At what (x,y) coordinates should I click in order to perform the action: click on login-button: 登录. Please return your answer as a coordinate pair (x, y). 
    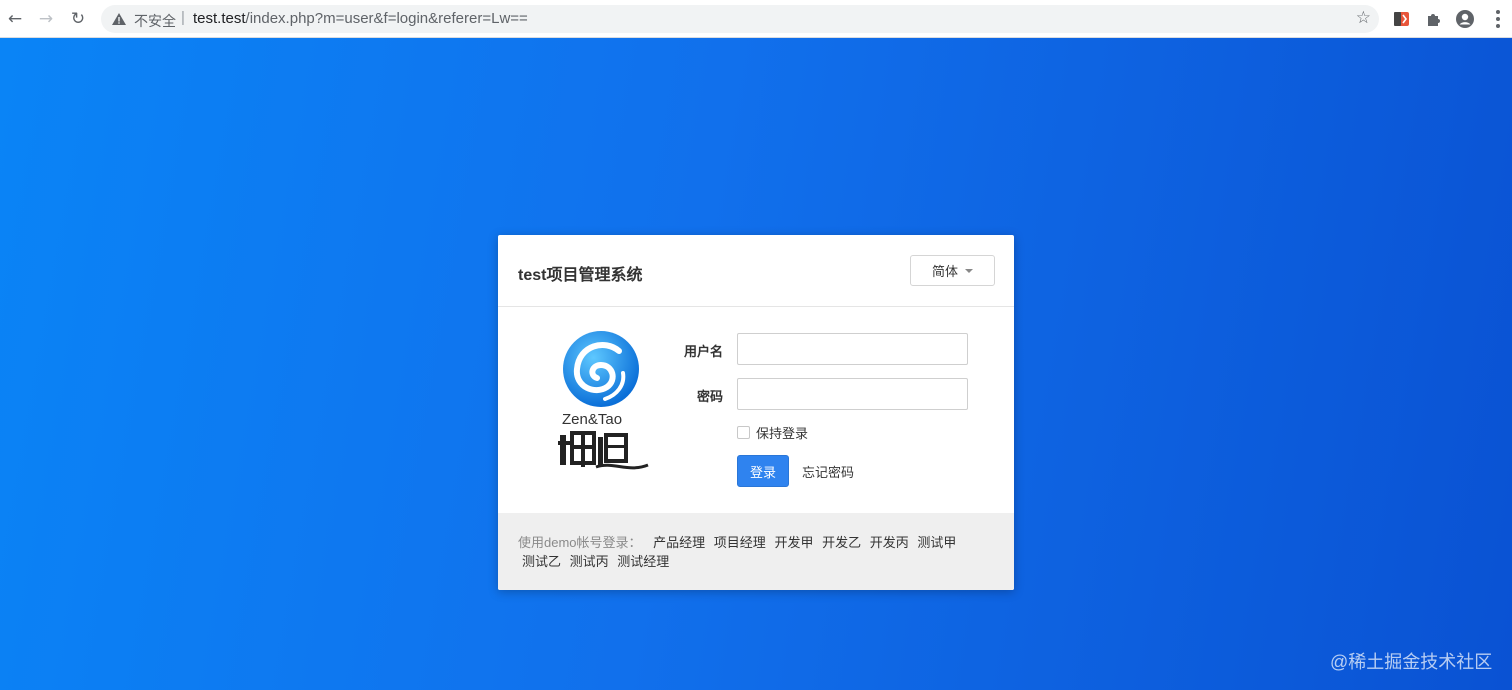
    Looking at the image, I should click on (763, 471).